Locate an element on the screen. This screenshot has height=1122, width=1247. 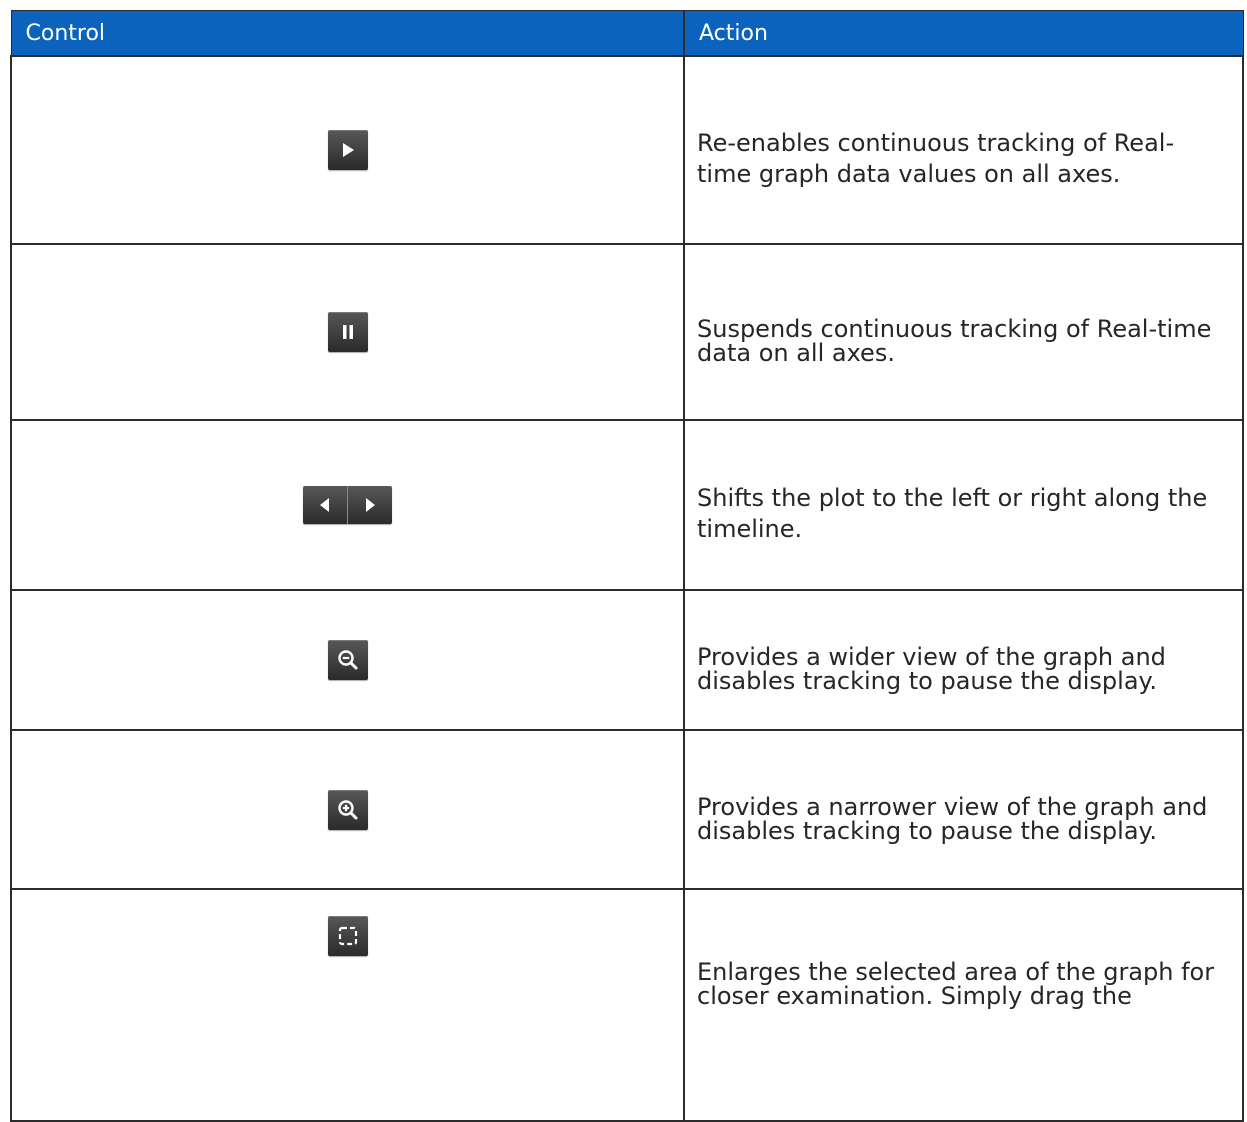
pause-button is located at coordinates (347, 332).